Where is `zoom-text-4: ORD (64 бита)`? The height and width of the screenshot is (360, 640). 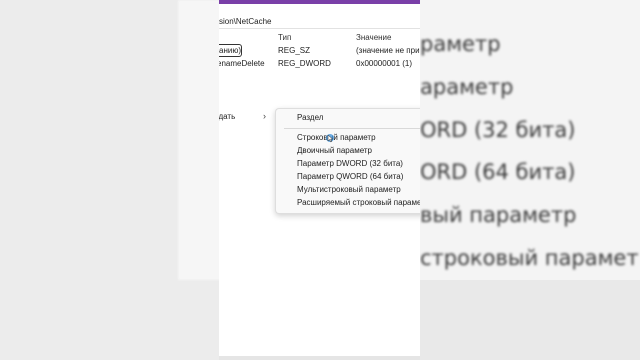
zoom-text-4: ORD (64 бита) is located at coordinates (498, 172).